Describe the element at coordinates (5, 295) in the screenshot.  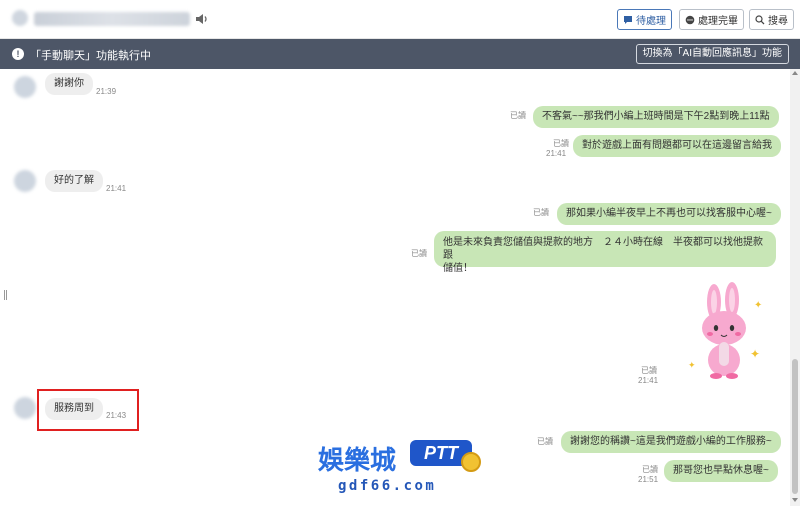
I see `resize-handle` at that location.